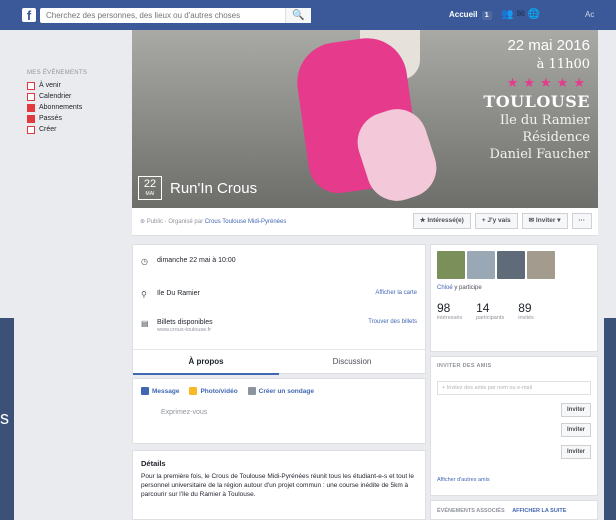  Describe the element at coordinates (55, 96) in the screenshot. I see `left-nav-label: Calendrier` at that location.